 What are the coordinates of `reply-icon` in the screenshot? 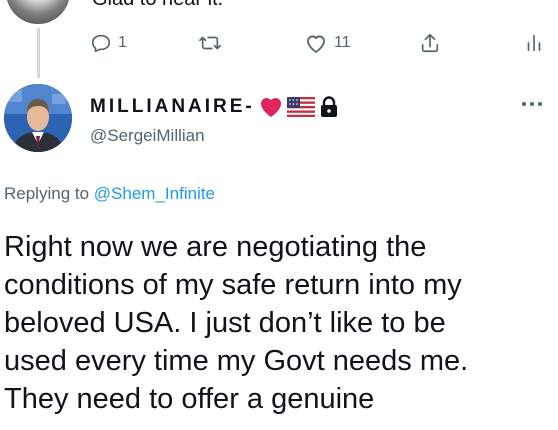 It's located at (101, 43).